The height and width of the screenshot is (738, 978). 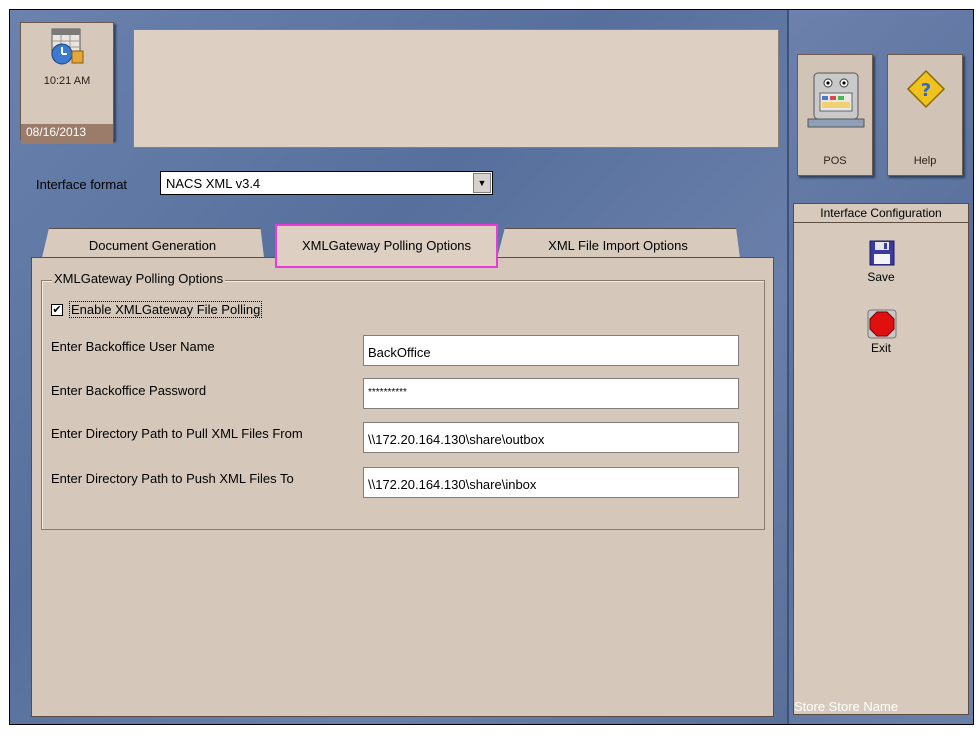 What do you see at coordinates (882, 324) in the screenshot?
I see `stop-octagon-icon` at bounding box center [882, 324].